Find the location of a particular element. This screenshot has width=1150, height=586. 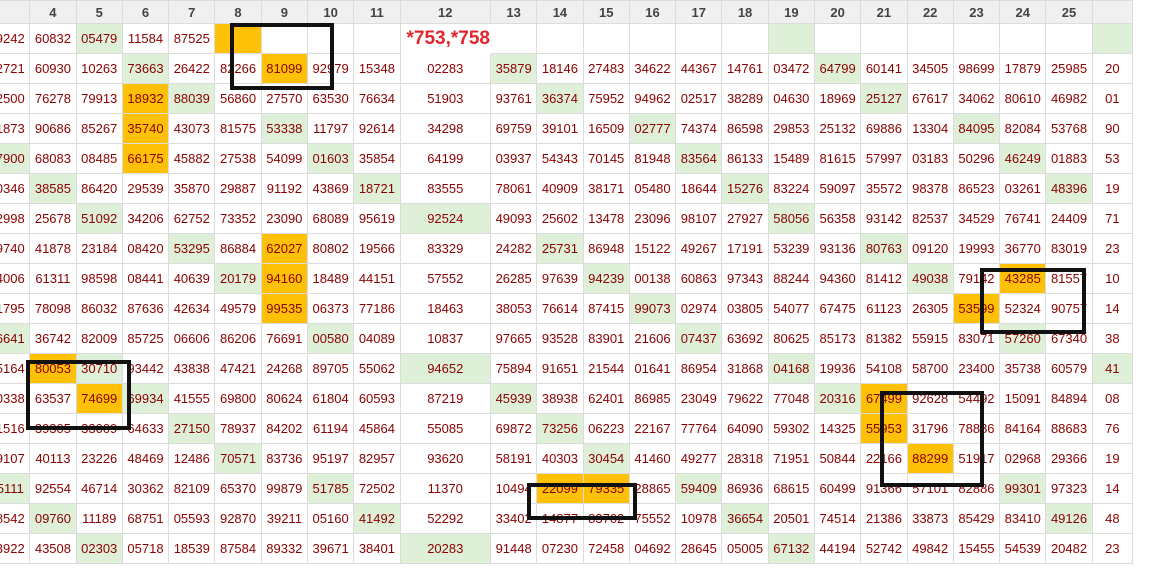

grid-cell: 36770 is located at coordinates (1023, 248).